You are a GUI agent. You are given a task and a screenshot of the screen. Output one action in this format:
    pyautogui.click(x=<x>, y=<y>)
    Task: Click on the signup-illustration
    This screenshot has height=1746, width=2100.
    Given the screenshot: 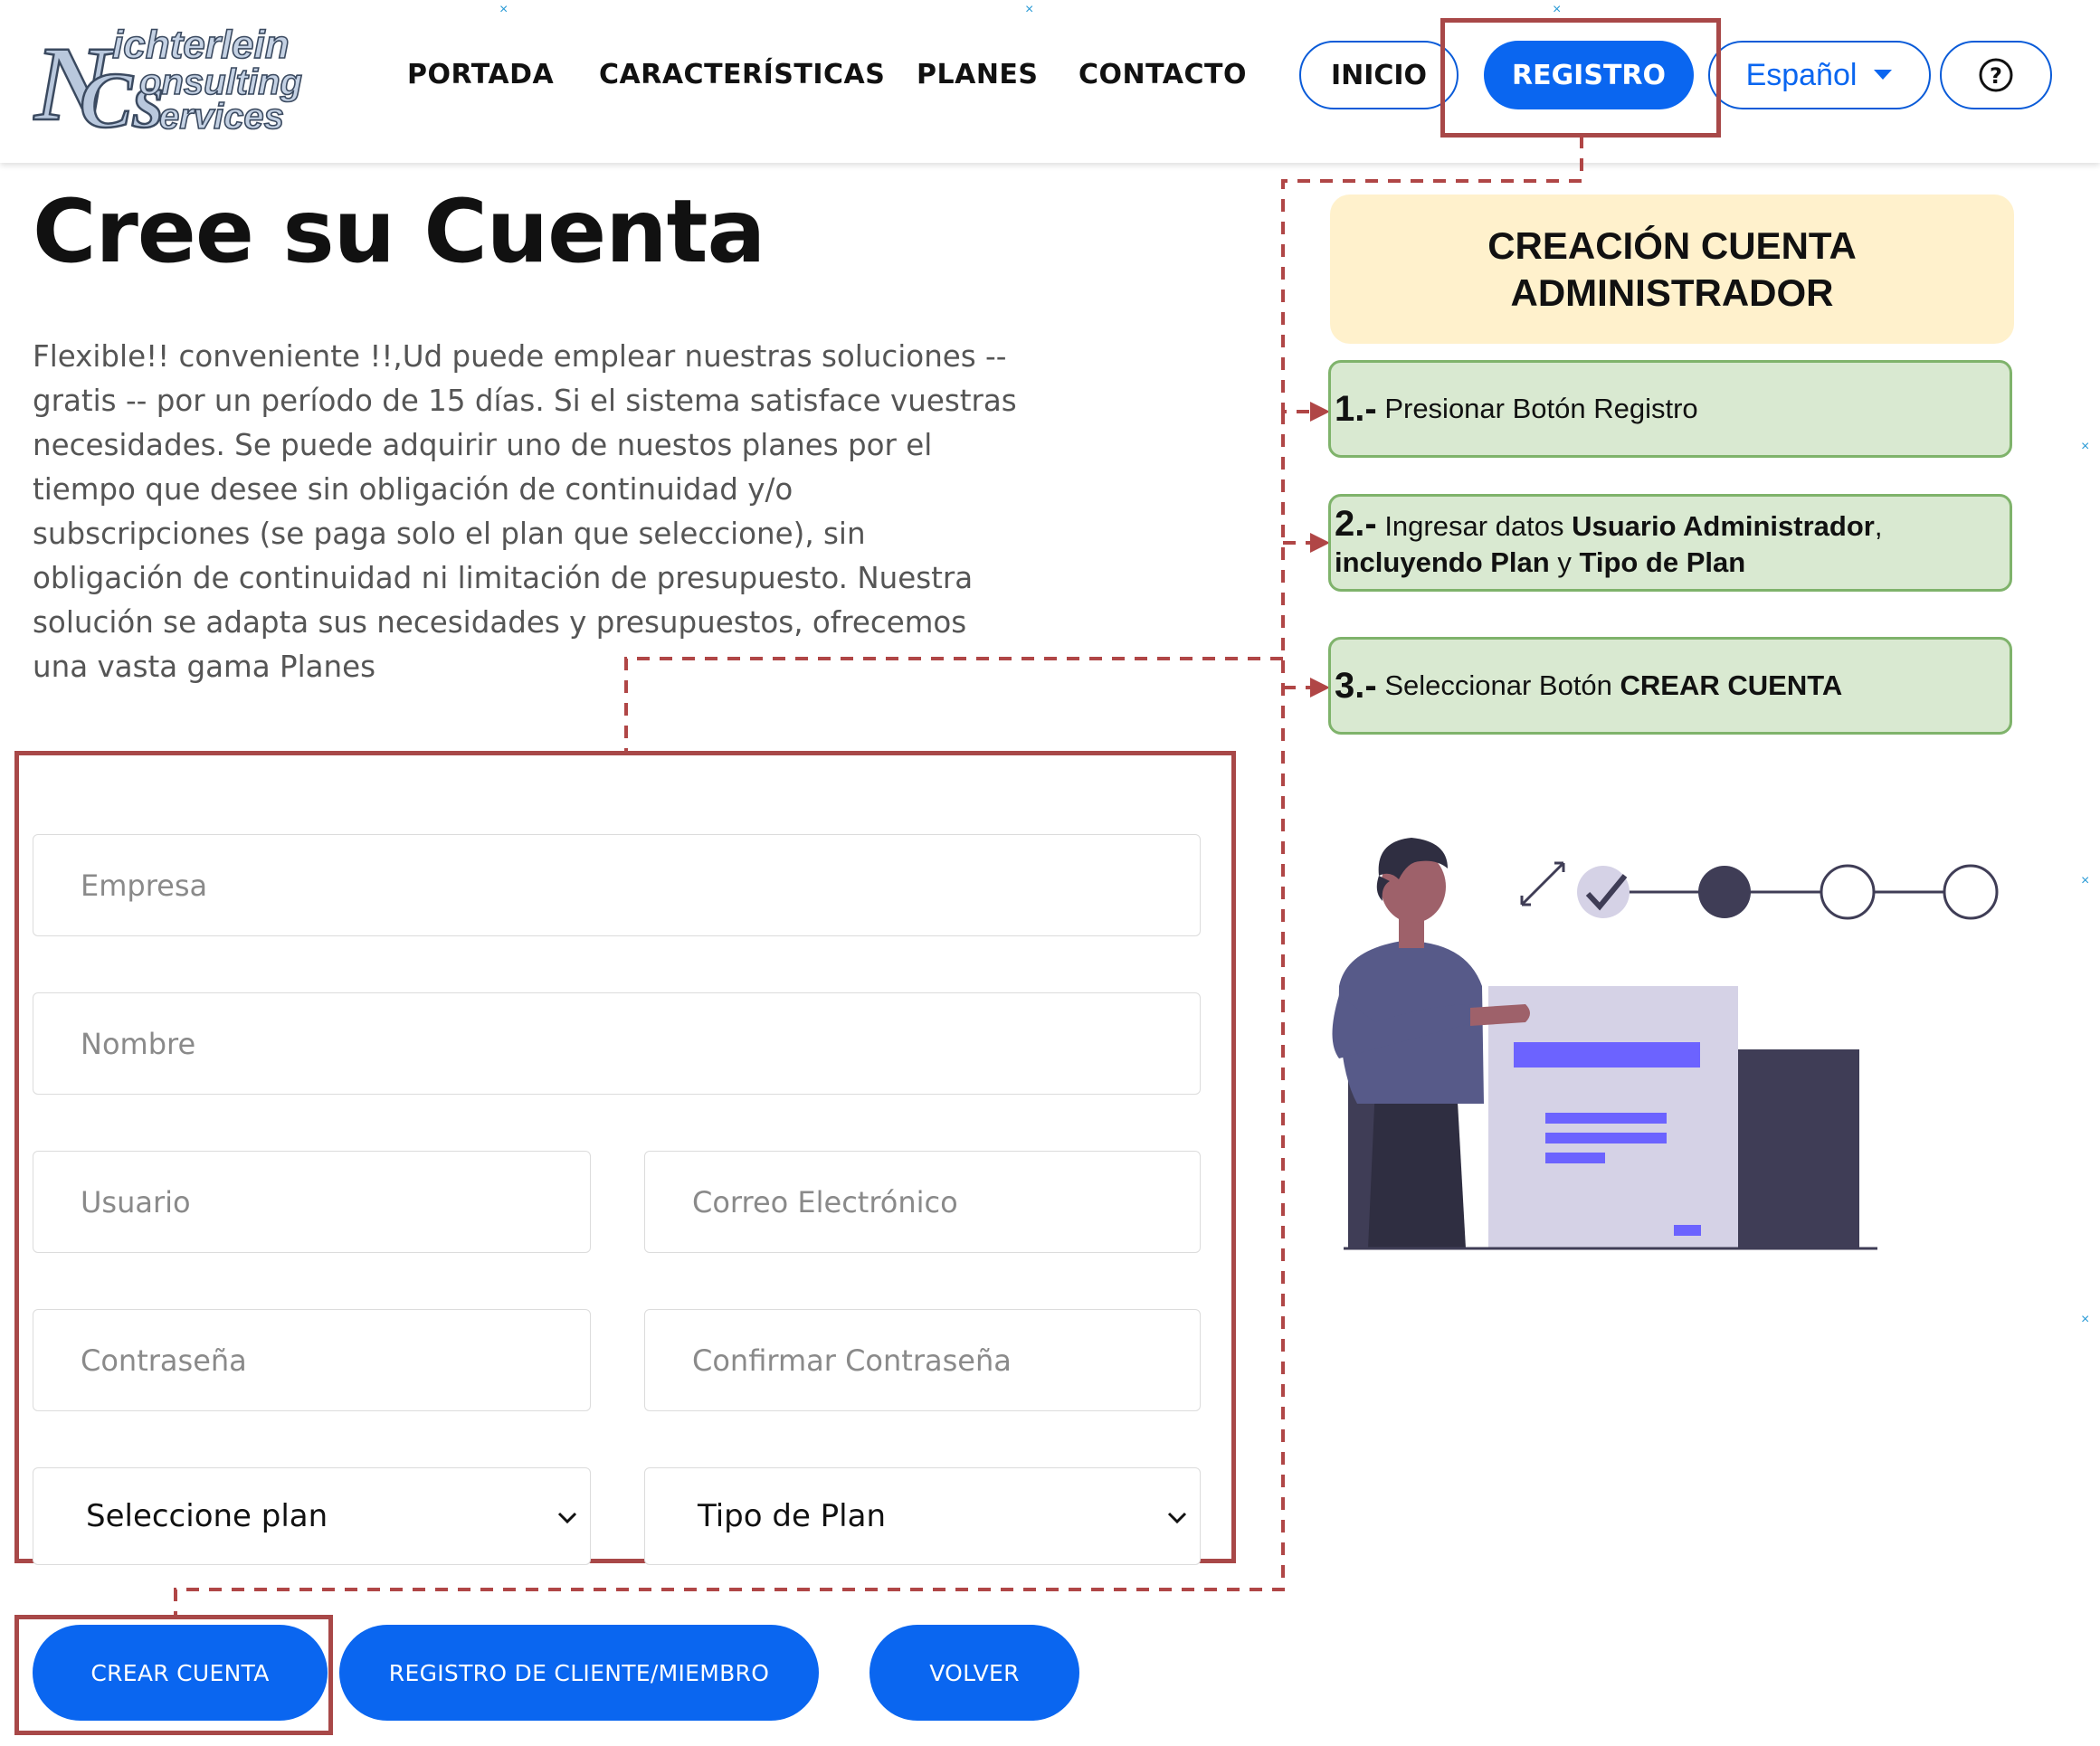 What is the action you would take?
    pyautogui.click(x=1665, y=1044)
    